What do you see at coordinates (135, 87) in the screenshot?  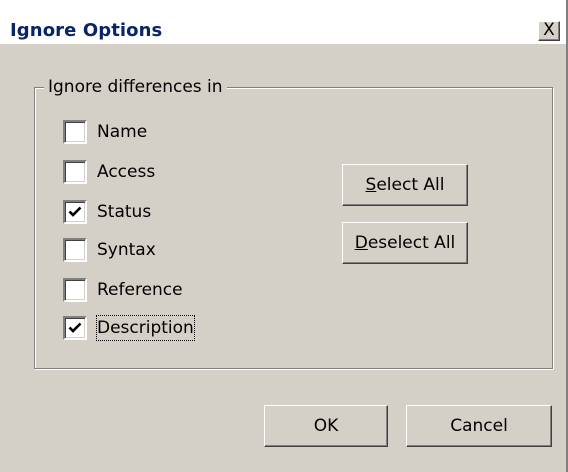 I see `groupbox-label: Ignore differences in` at bounding box center [135, 87].